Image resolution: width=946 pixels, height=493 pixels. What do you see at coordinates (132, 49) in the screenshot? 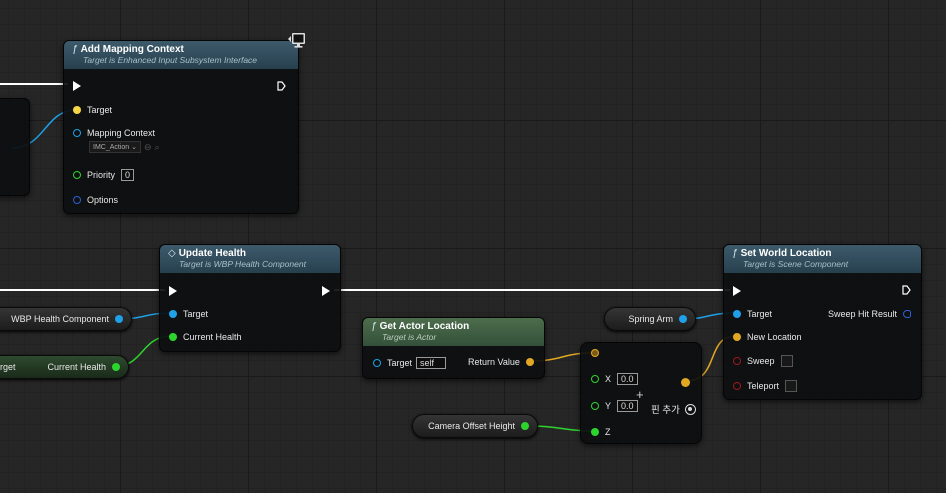
I see `node-title: Add Mapping Context` at bounding box center [132, 49].